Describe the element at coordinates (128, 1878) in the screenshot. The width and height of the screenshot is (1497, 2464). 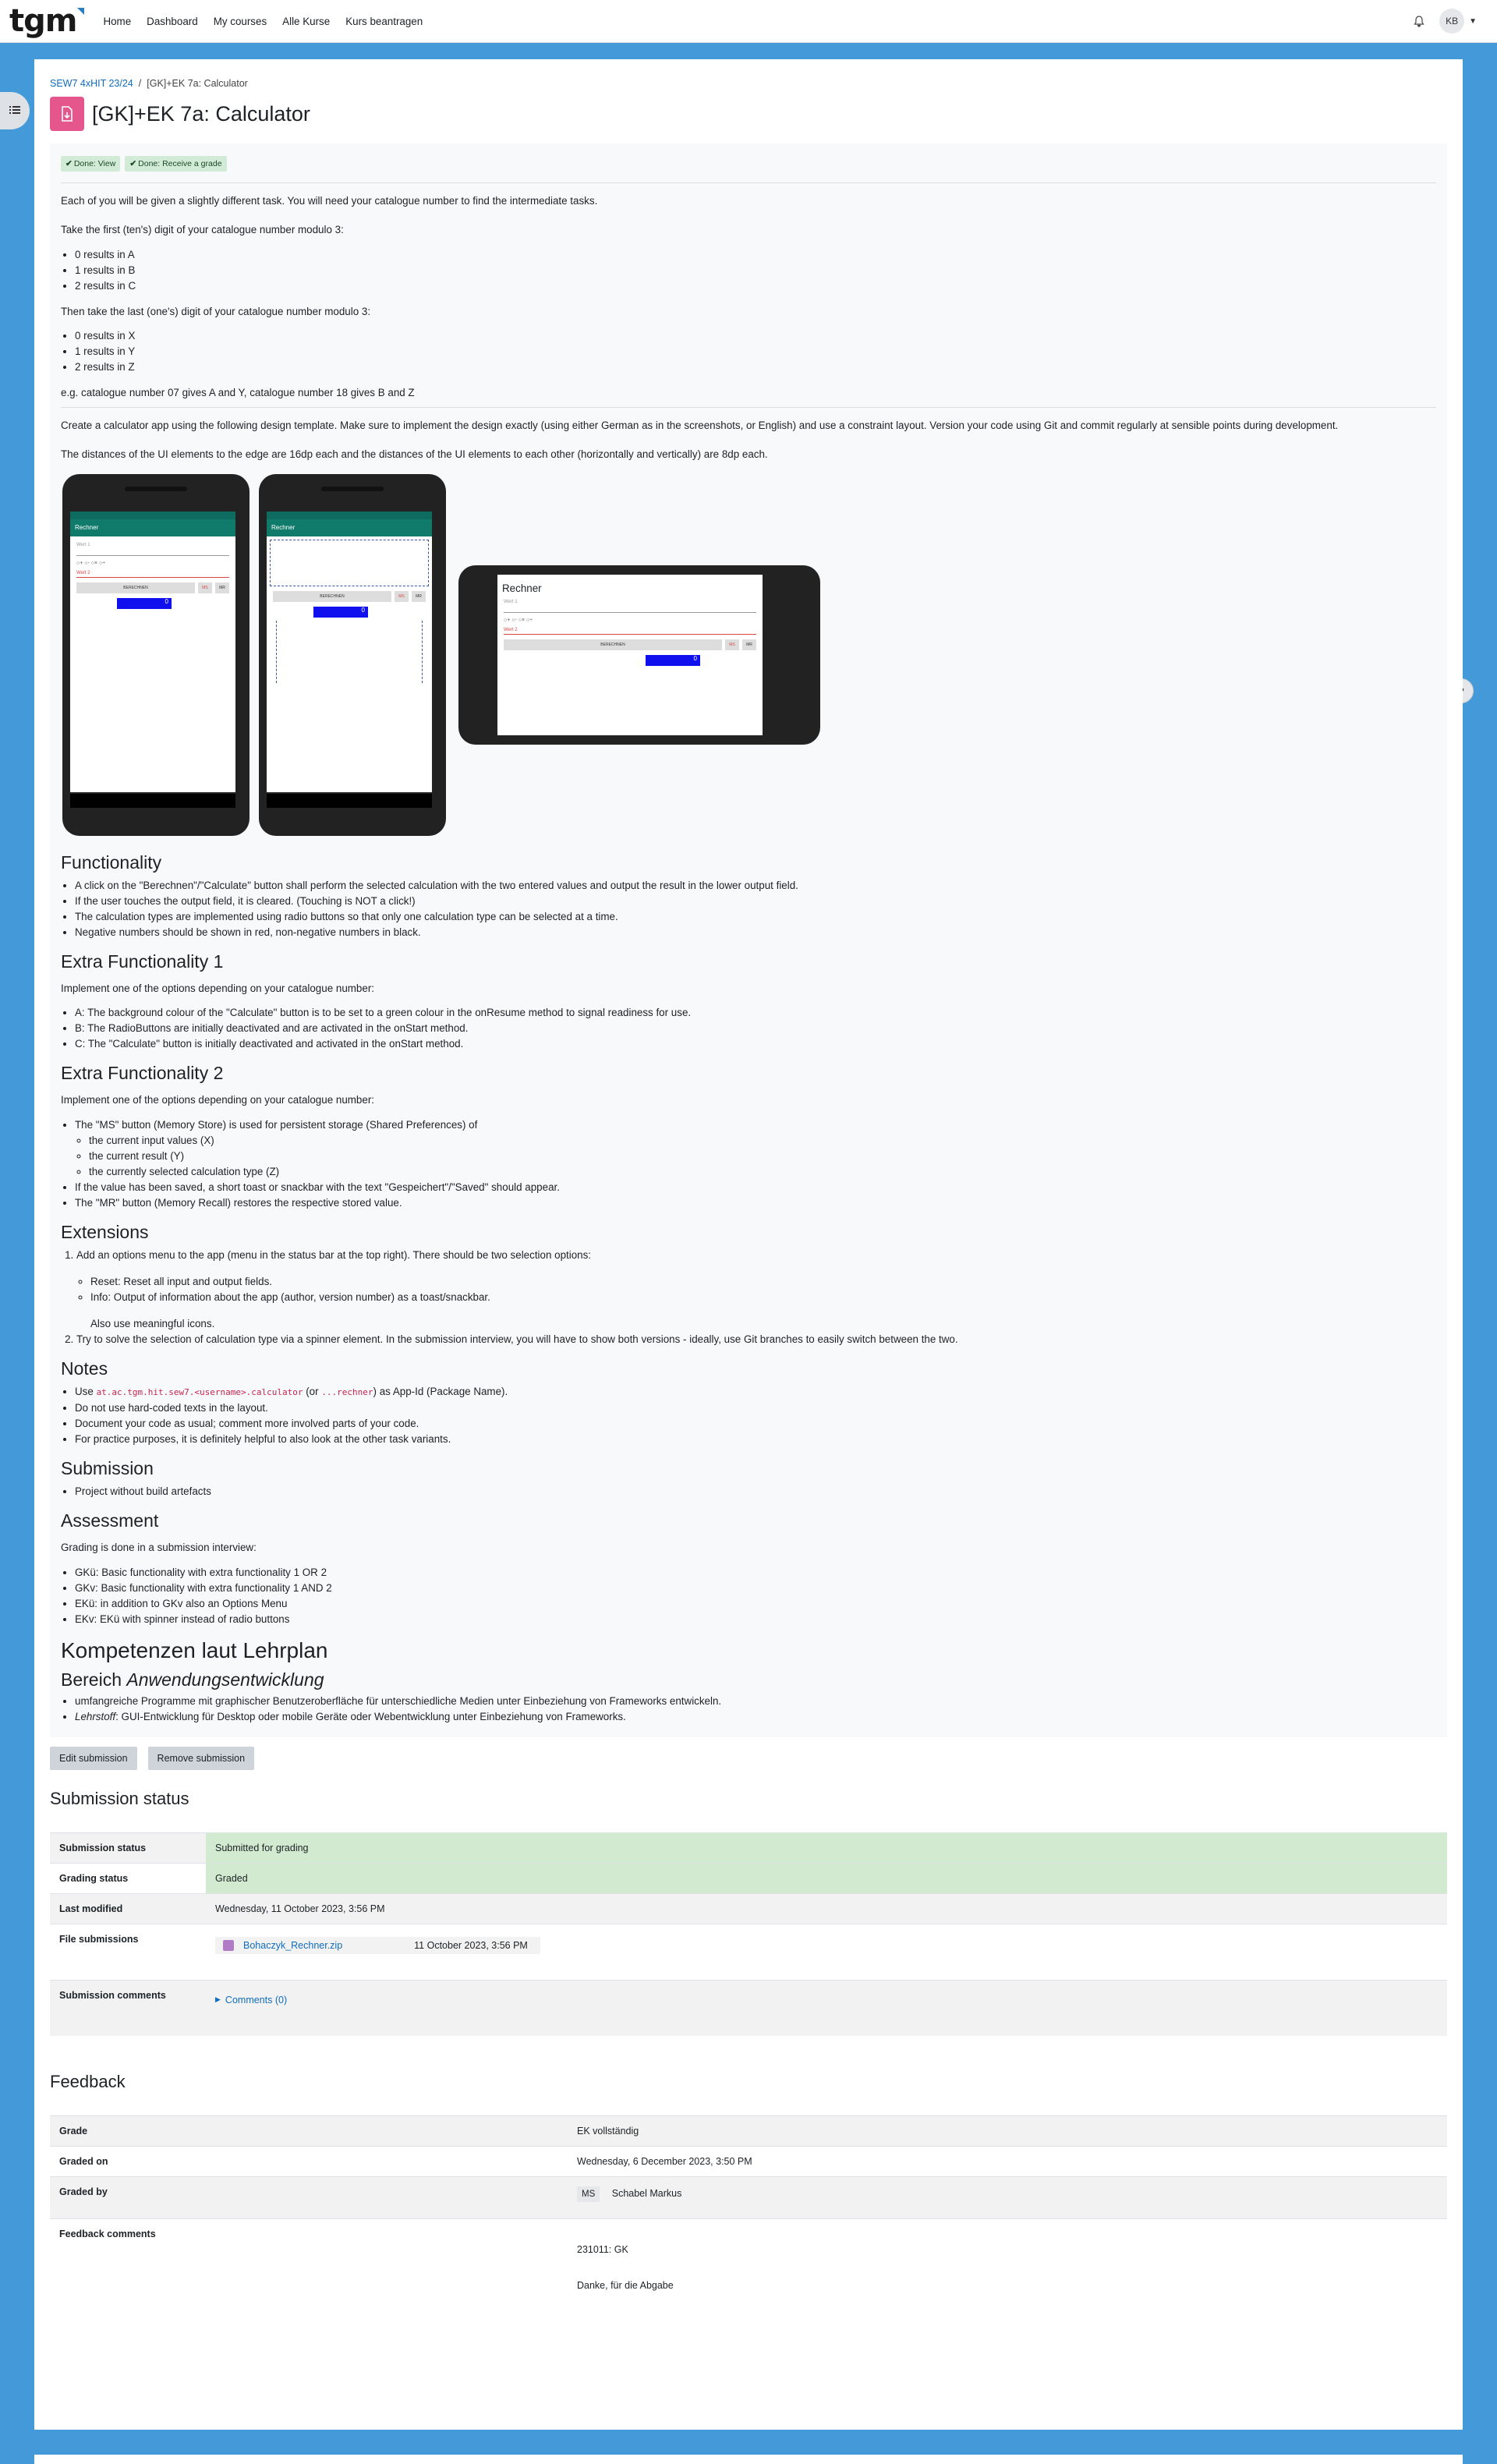
I see `grading-status-label: Grading status` at that location.